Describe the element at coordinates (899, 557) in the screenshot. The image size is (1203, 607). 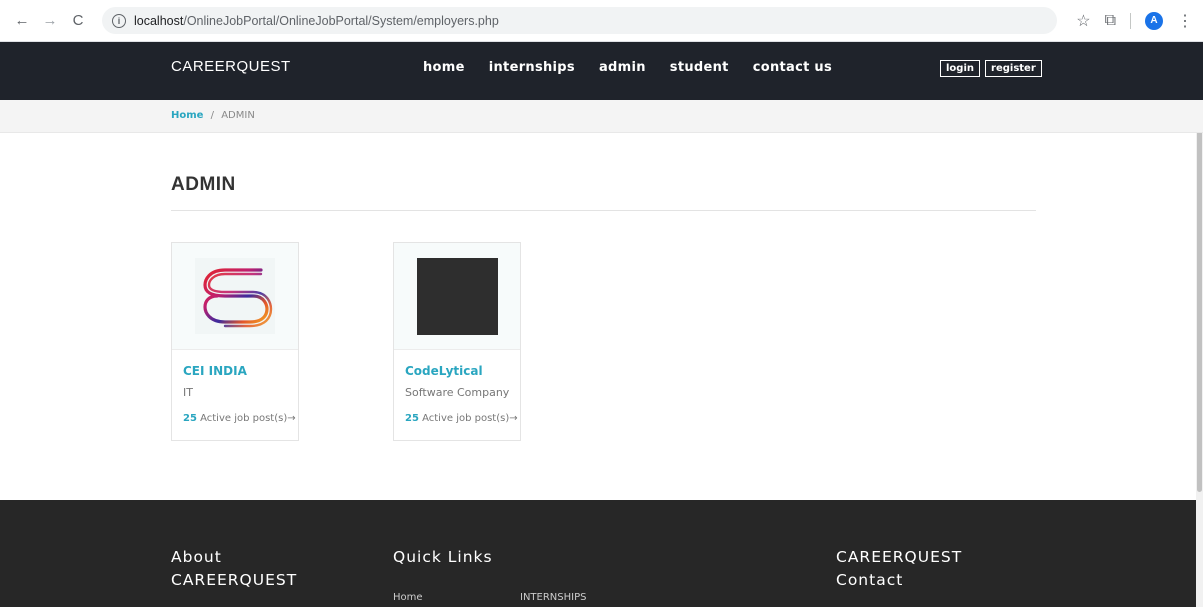
I see `footer-contact-line-1: CAREERQUEST` at that location.